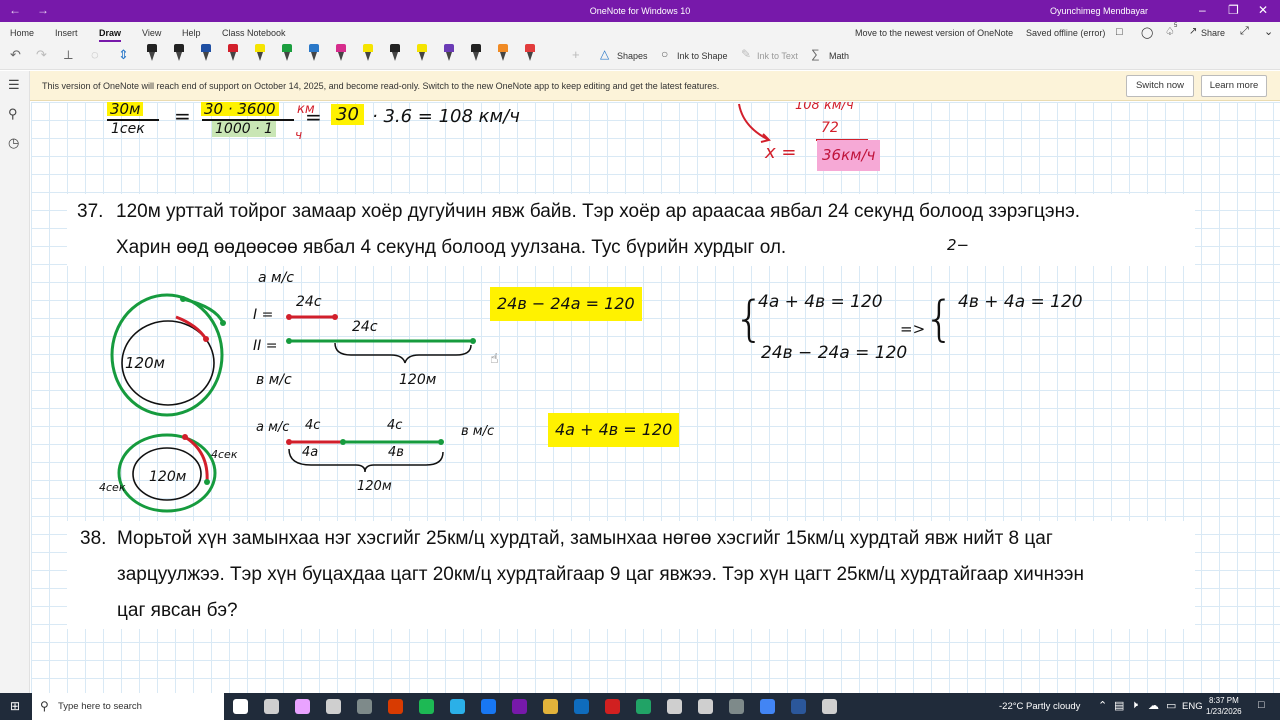  What do you see at coordinates (15, 706) in the screenshot?
I see `windows-start-icon: ⊞` at bounding box center [15, 706].